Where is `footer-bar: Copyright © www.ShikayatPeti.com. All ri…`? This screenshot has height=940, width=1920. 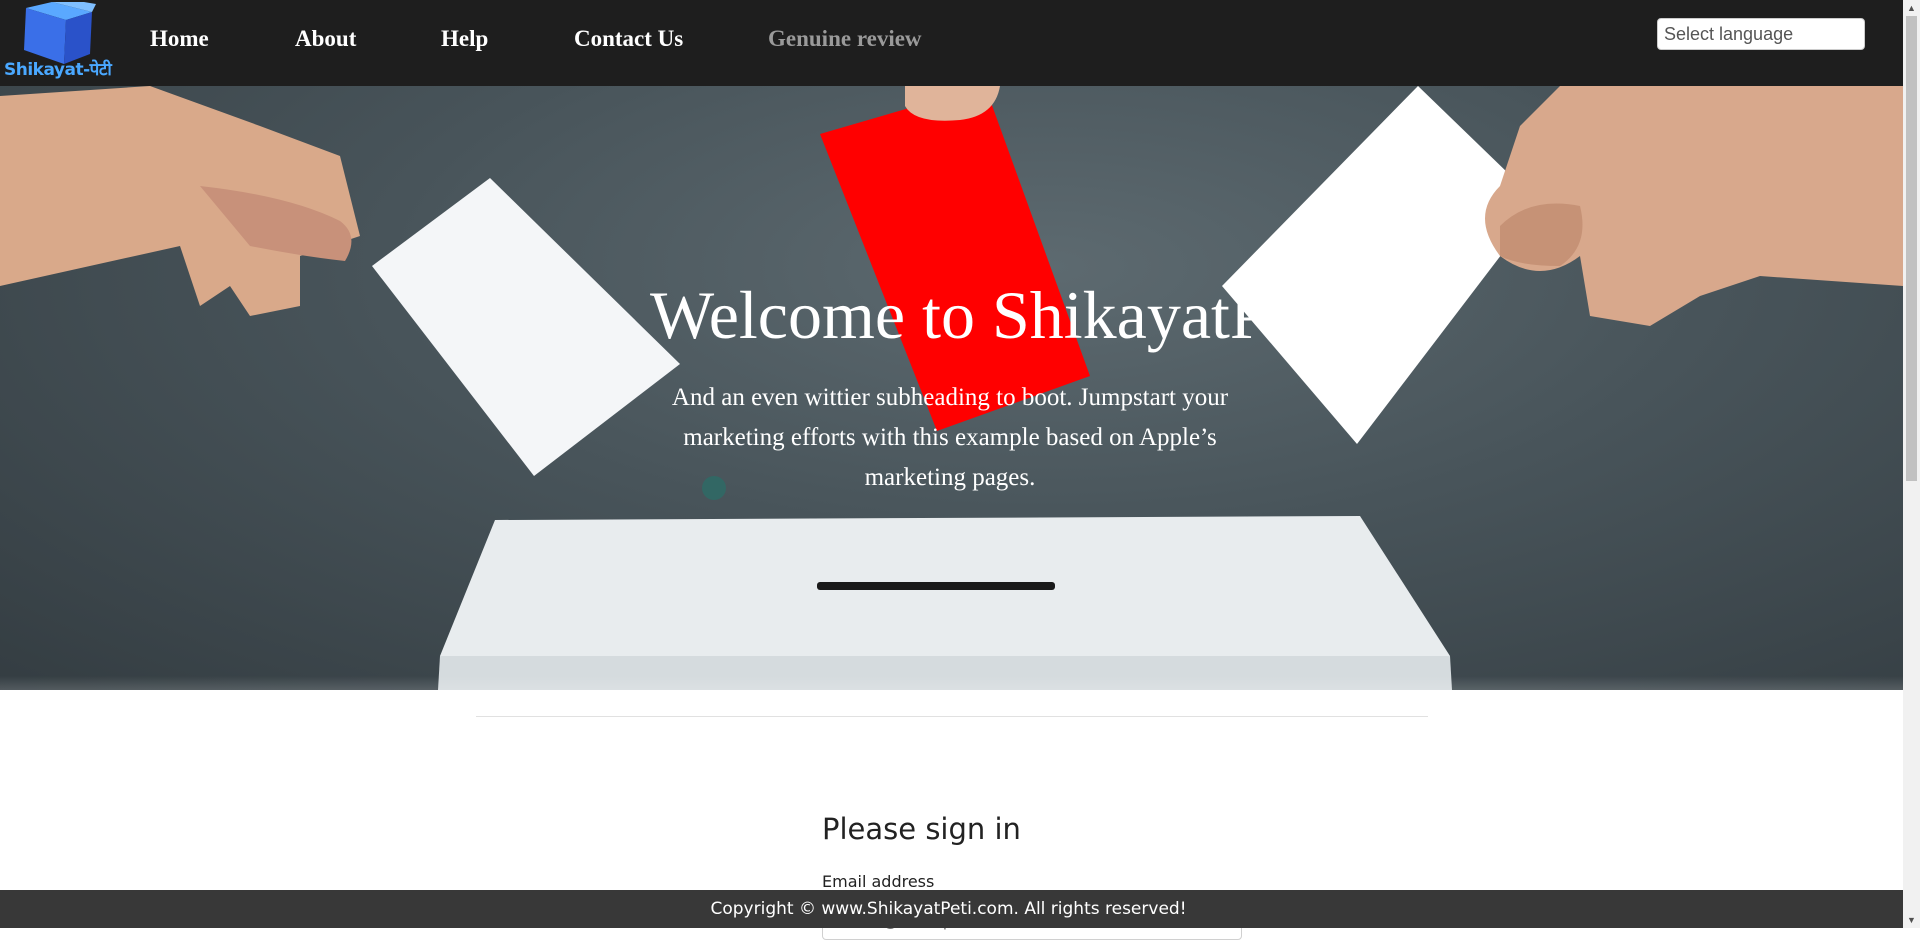
footer-bar: Copyright © www.ShikayatPeti.com. All ri… is located at coordinates (951, 909).